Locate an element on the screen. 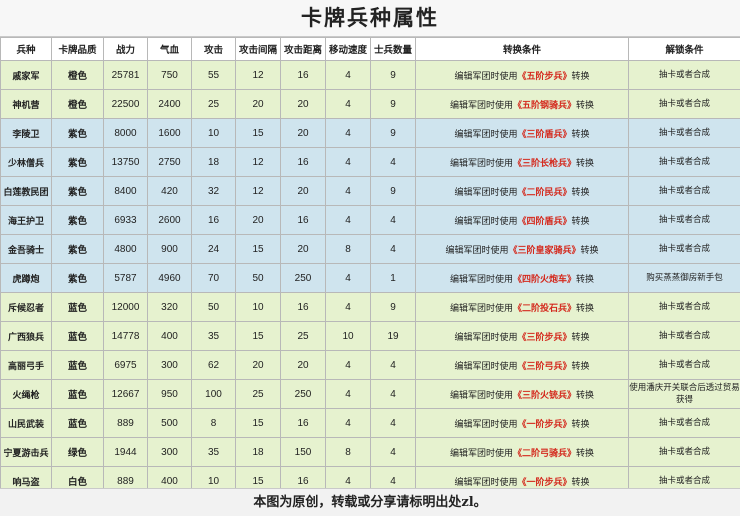 This screenshot has height=516, width=740. attack-interval-cell: 20 is located at coordinates (258, 365).